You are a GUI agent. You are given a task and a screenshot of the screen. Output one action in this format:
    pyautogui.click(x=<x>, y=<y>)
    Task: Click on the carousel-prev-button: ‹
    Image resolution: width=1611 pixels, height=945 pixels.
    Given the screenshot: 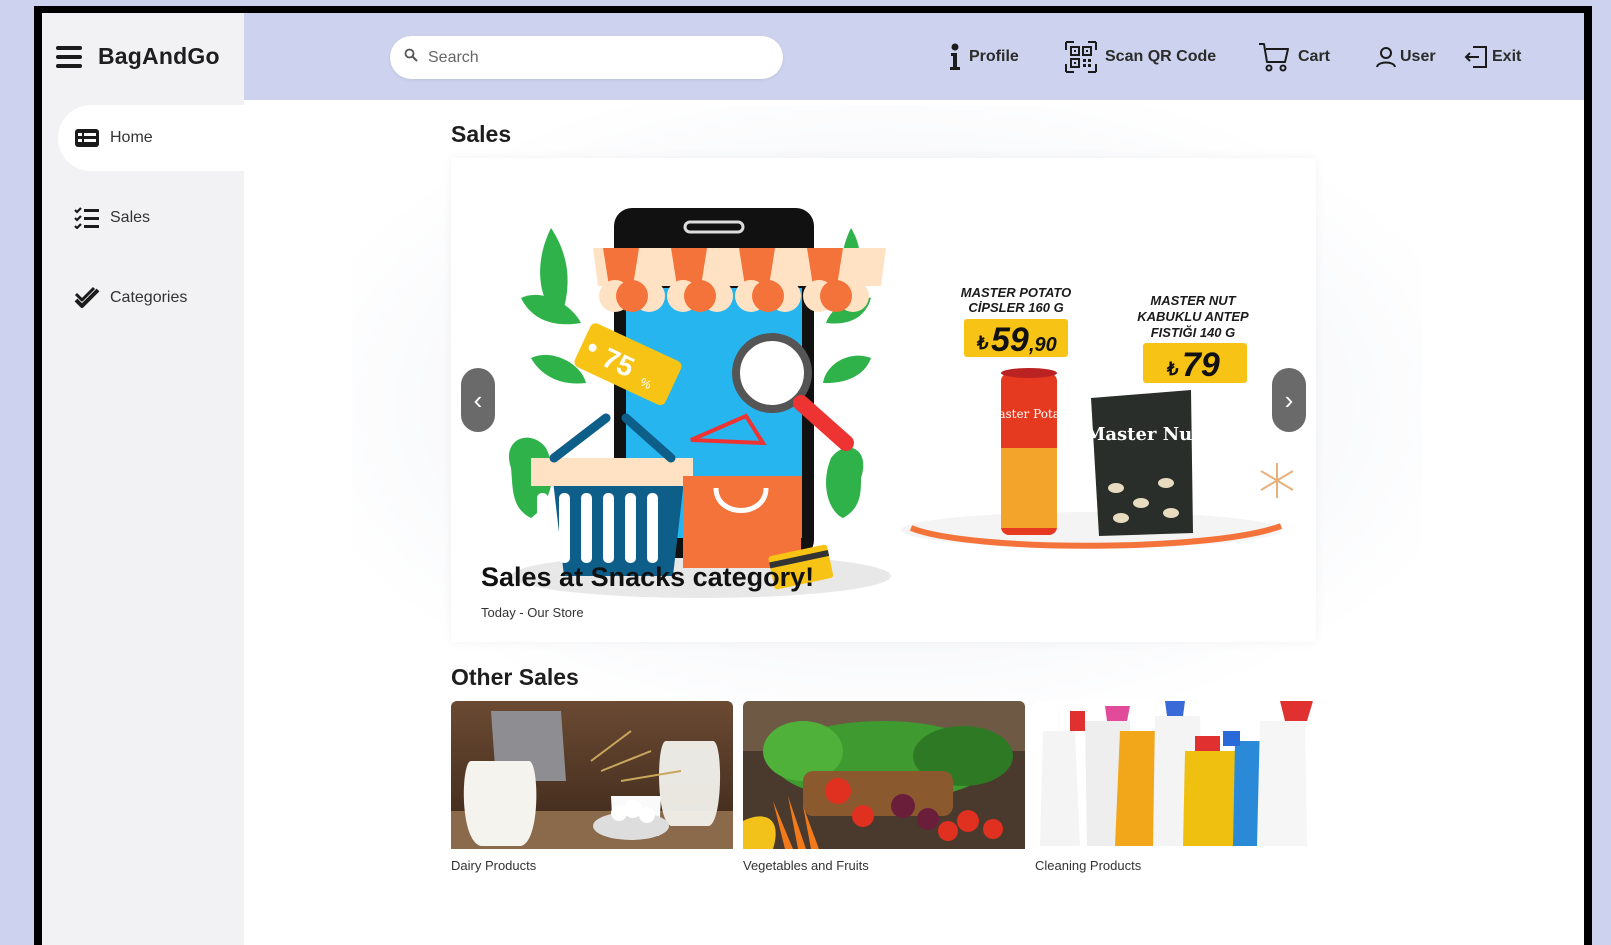 What is the action you would take?
    pyautogui.click(x=478, y=400)
    